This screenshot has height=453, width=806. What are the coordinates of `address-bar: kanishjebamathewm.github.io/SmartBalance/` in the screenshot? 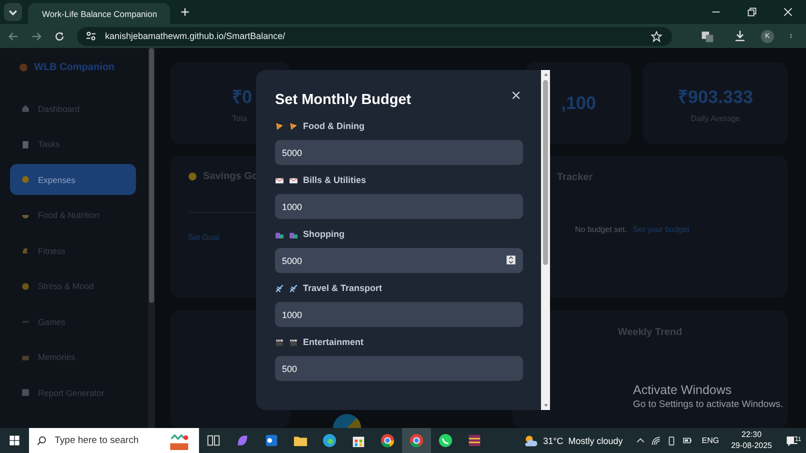 It's located at (374, 36).